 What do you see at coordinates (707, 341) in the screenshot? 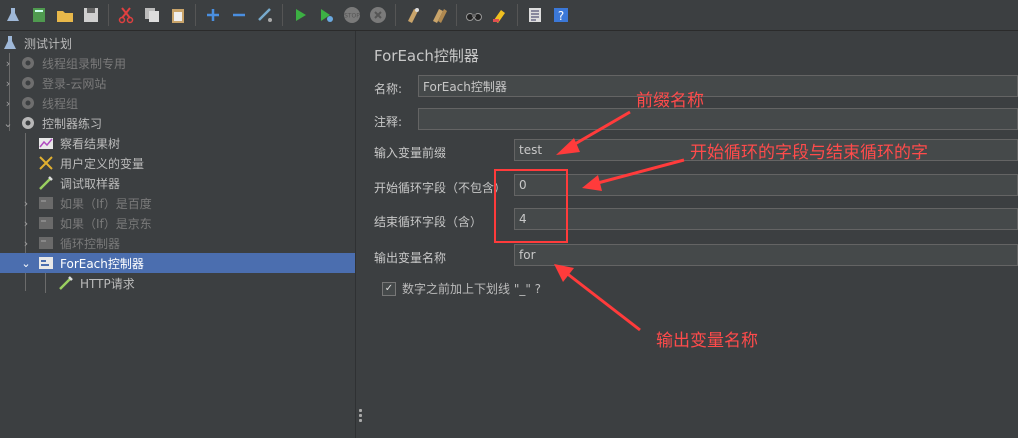
I see `output-annotation: 输出变量名称` at bounding box center [707, 341].